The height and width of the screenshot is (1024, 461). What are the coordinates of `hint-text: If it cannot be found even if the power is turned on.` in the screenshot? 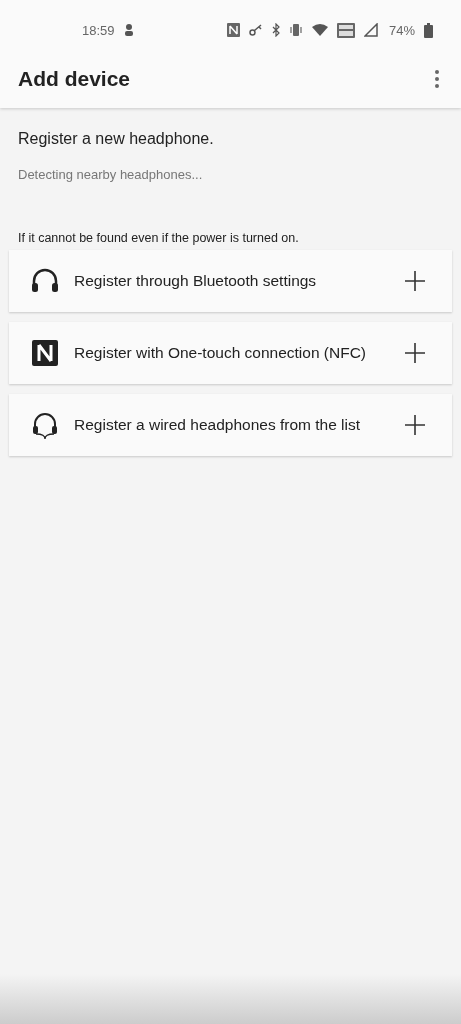 It's located at (158, 238).